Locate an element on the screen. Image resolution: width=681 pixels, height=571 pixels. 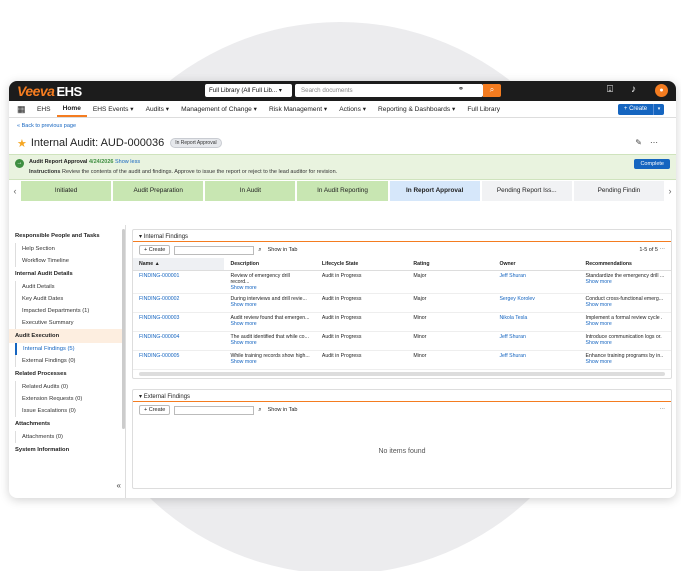
sidebar-item: Impacted Departments (1) is located at coordinates (70, 311).